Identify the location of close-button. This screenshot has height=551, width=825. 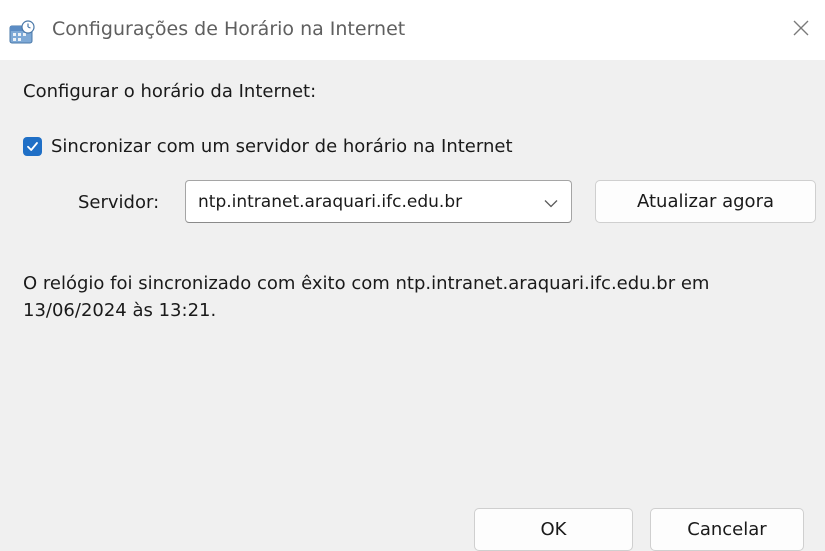
(801, 30).